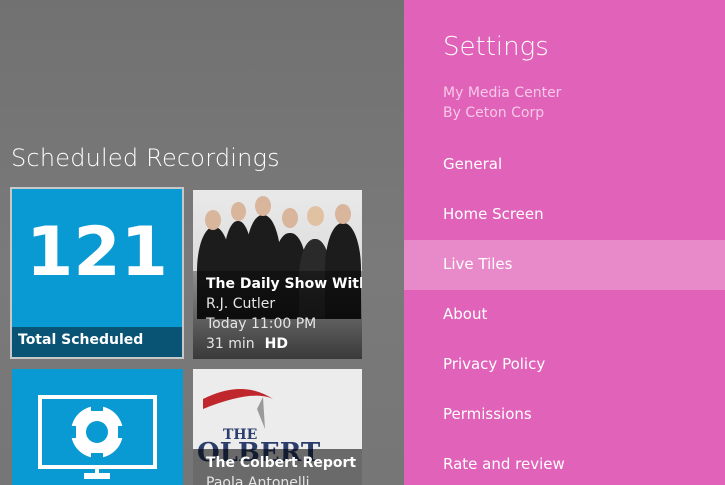 This screenshot has width=725, height=485. Describe the element at coordinates (564, 365) in the screenshot. I see `settings-item-privacy-policy: Privacy Policy` at that location.